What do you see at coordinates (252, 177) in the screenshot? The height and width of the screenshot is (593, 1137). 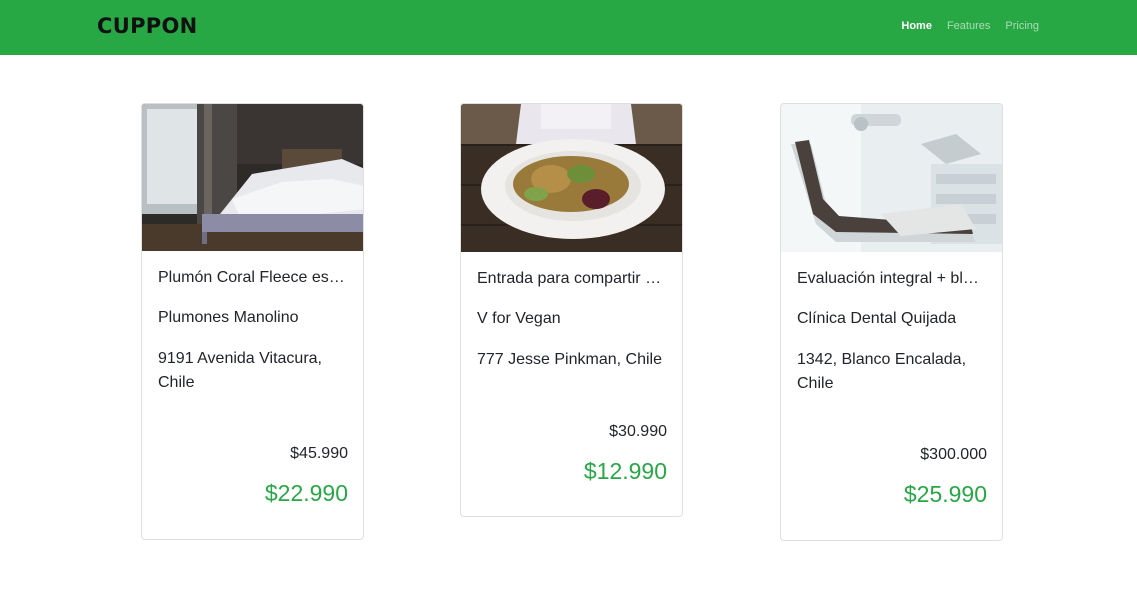 I see `bedroom-photo` at bounding box center [252, 177].